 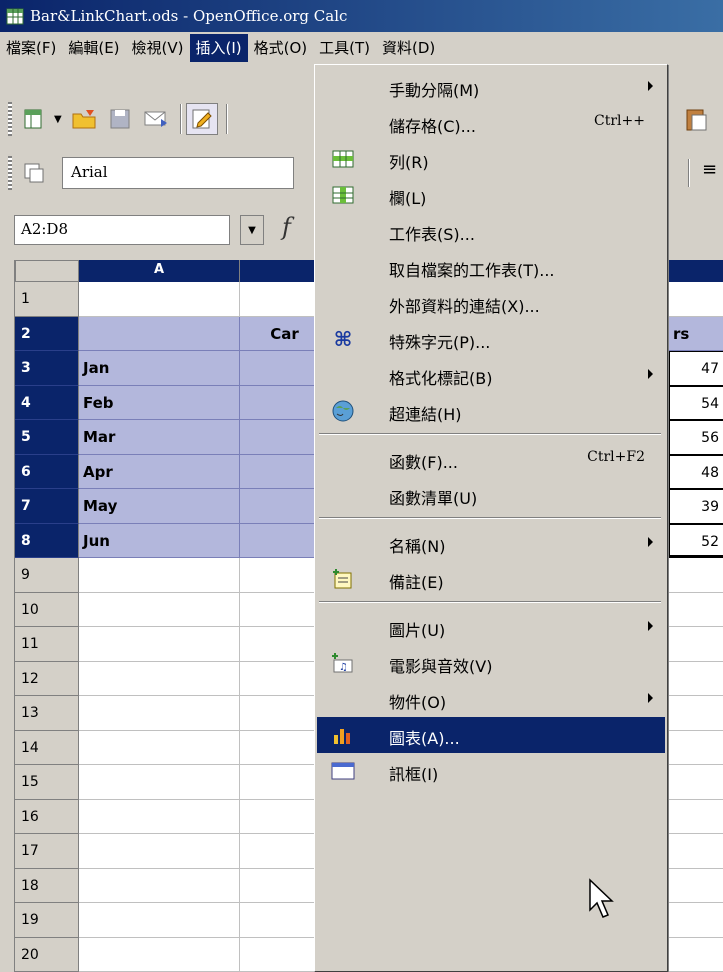 I want to click on row-header: 9, so click(x=47, y=575).